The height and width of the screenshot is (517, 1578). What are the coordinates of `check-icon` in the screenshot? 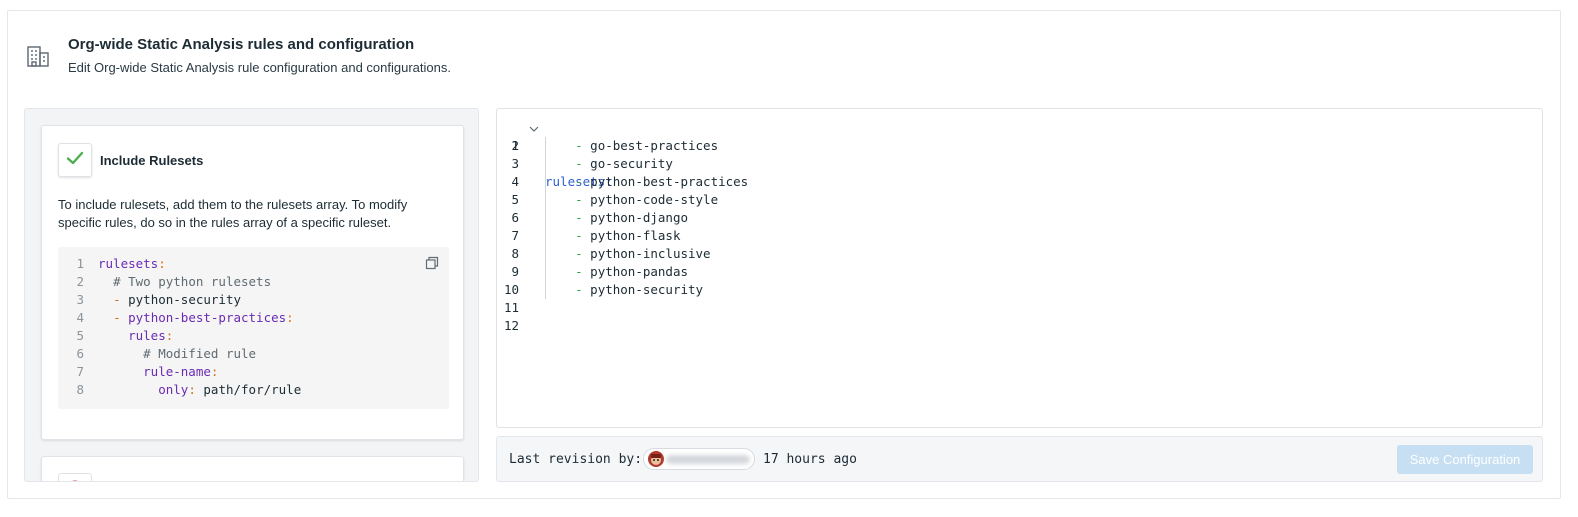 It's located at (75, 160).